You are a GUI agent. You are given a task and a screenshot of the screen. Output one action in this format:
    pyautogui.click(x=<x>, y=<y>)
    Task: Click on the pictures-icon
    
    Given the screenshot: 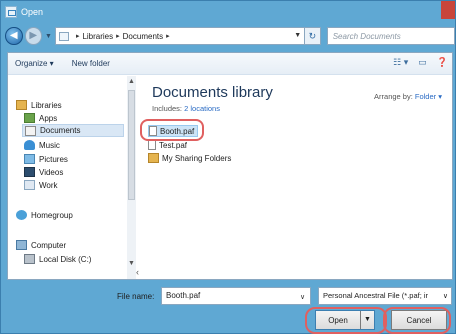 What is the action you would take?
    pyautogui.click(x=29, y=159)
    